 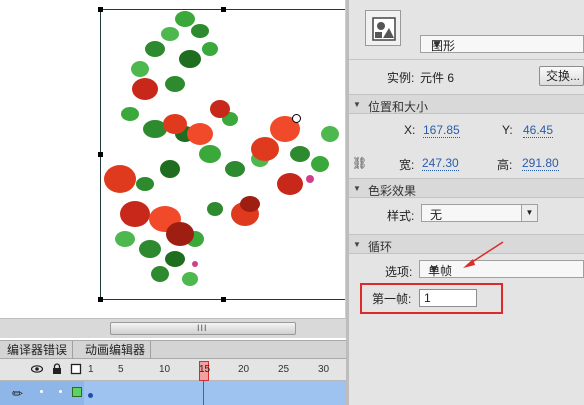 I want to click on timeline-header: 1 5 10 20 25 30, so click(x=173, y=370).